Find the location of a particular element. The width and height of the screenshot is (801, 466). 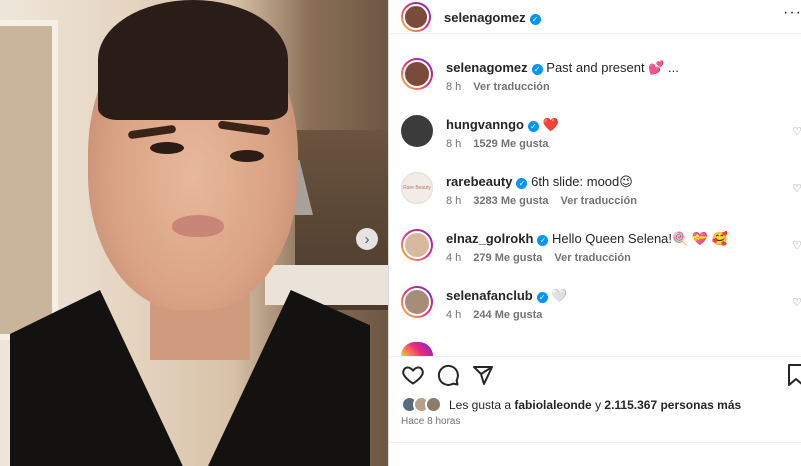

chevron-right-icon: › is located at coordinates (367, 239).